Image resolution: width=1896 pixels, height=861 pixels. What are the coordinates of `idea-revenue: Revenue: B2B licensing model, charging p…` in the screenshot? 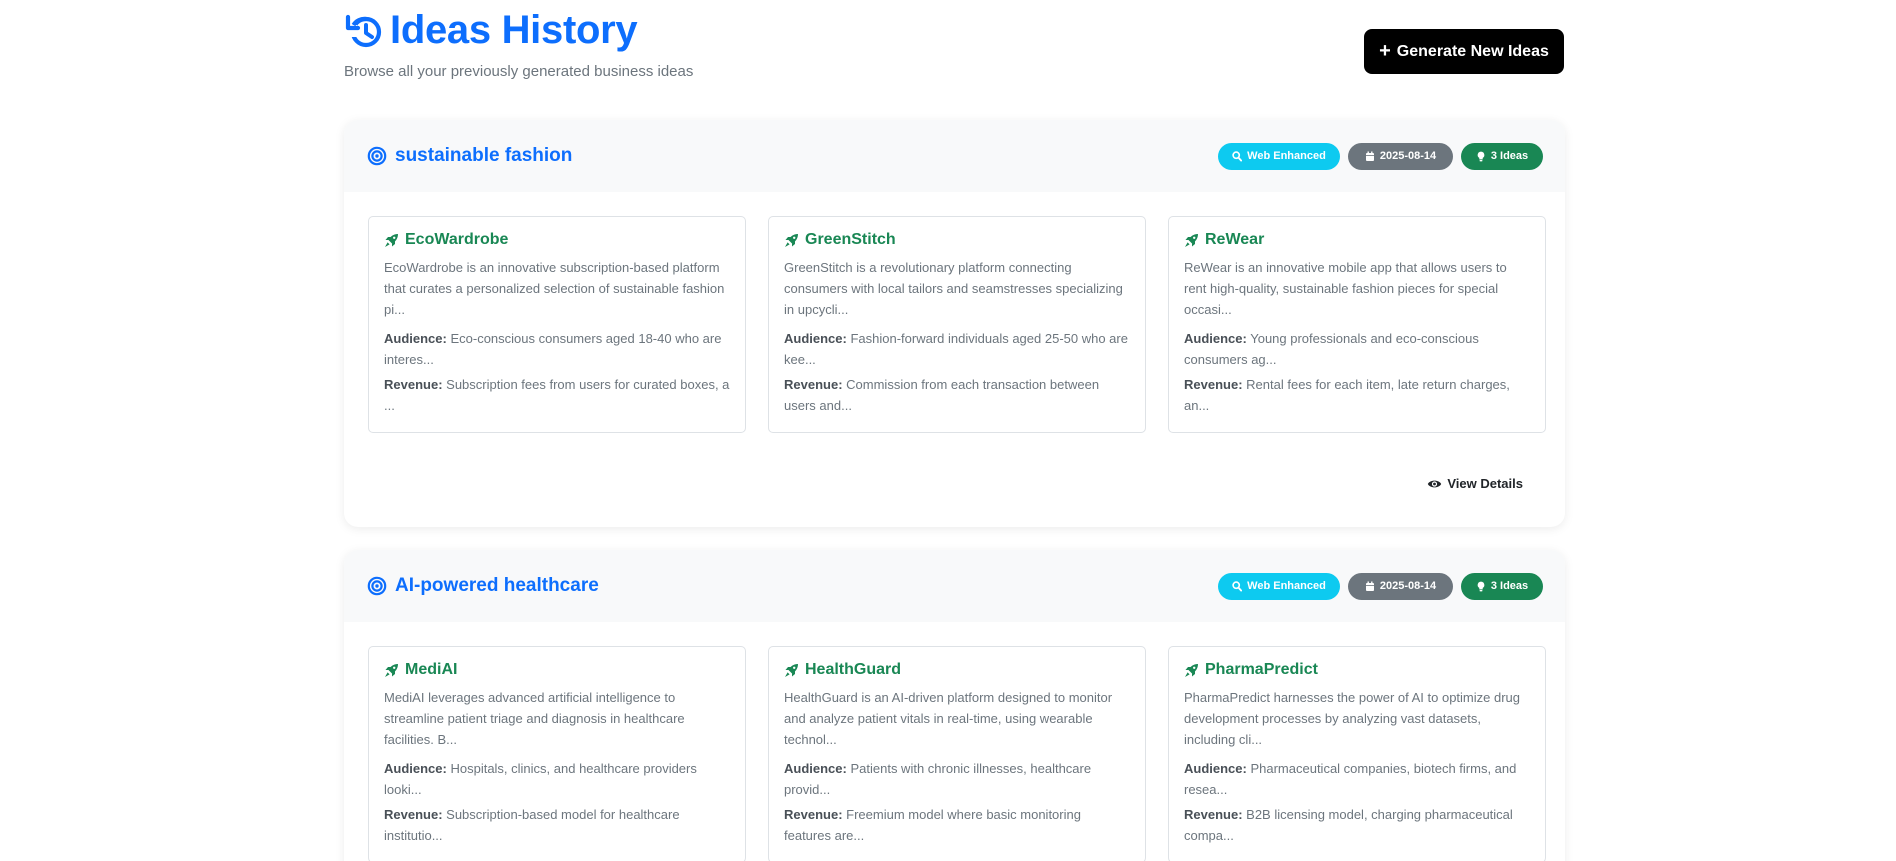 It's located at (1357, 825).